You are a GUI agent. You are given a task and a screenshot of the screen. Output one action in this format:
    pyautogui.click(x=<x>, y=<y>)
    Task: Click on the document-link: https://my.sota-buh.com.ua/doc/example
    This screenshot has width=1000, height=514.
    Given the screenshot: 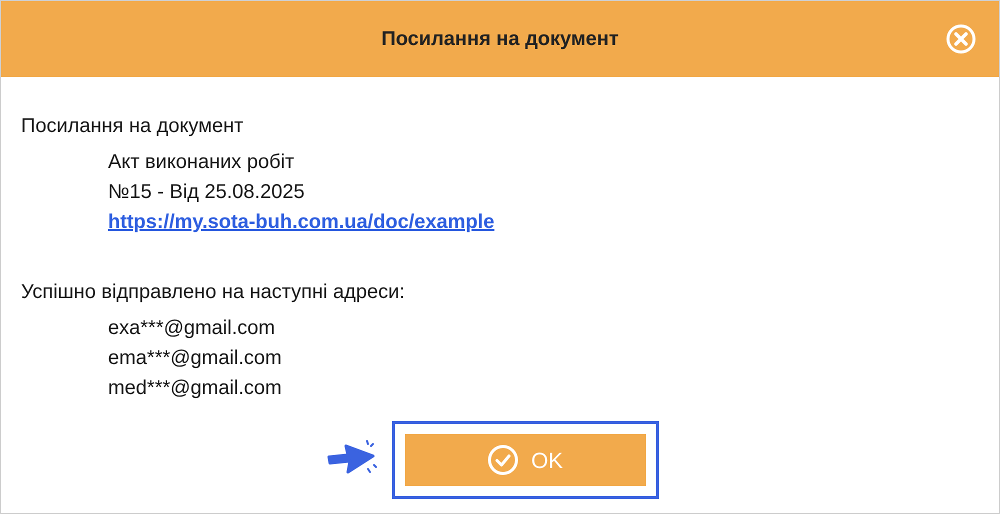 What is the action you would take?
    pyautogui.click(x=301, y=222)
    